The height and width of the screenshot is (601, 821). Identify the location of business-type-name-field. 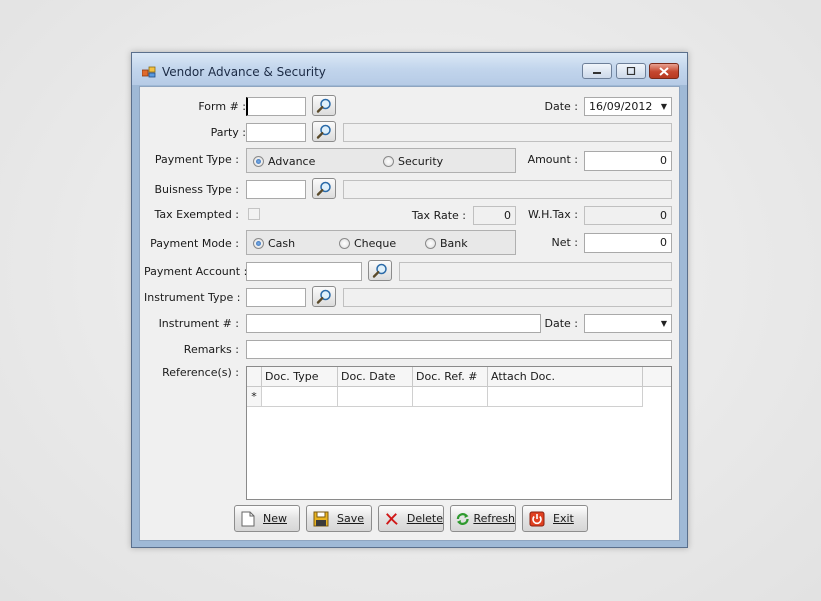
(507, 189).